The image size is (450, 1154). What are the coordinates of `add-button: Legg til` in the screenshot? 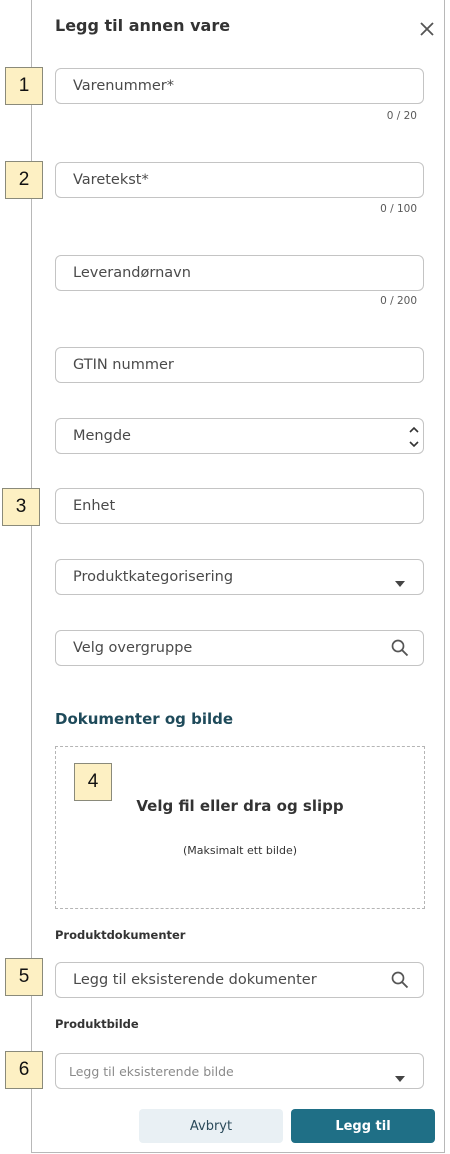 It's located at (363, 1126).